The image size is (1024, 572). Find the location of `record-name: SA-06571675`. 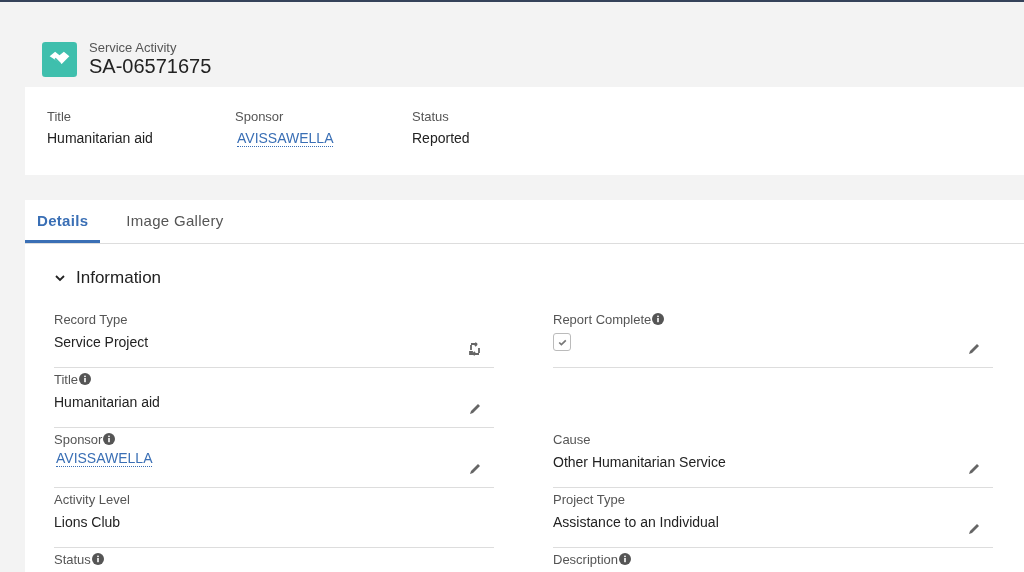

record-name: SA-06571675 is located at coordinates (150, 66).